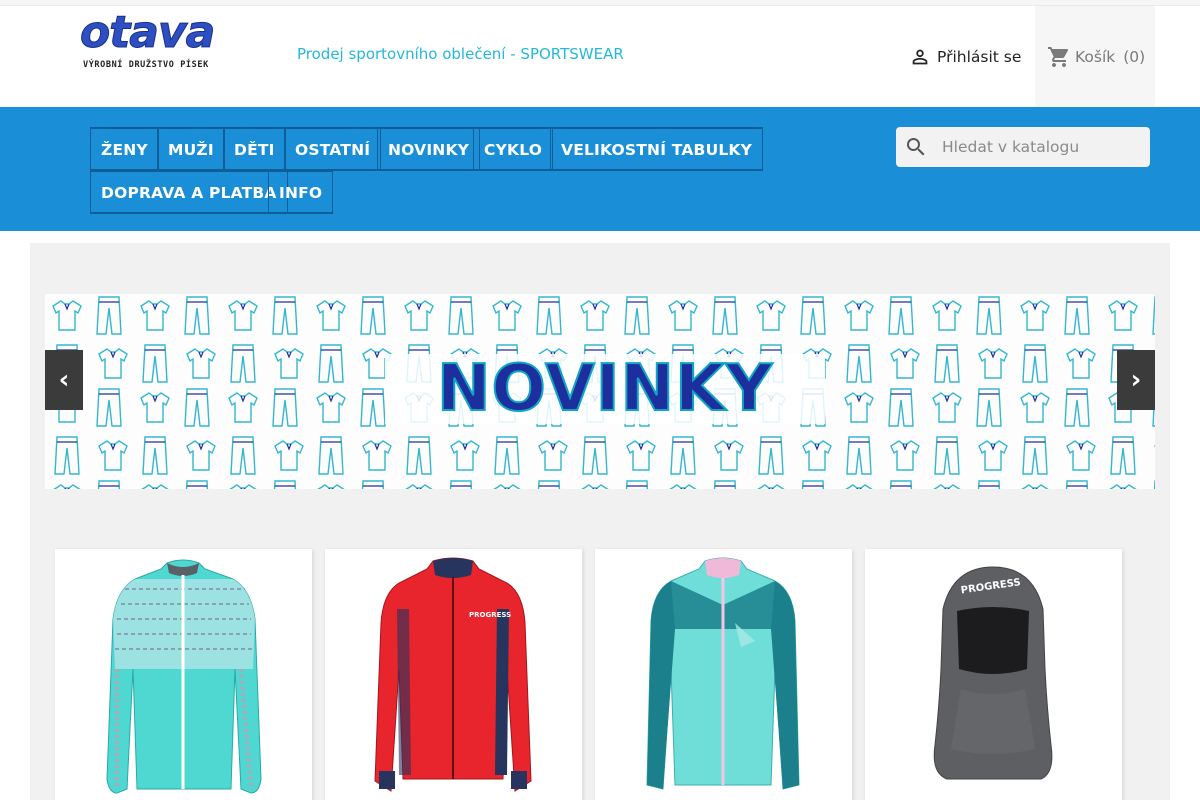 Image resolution: width=1200 pixels, height=800 pixels. I want to click on teal-jacket-image, so click(723, 673).